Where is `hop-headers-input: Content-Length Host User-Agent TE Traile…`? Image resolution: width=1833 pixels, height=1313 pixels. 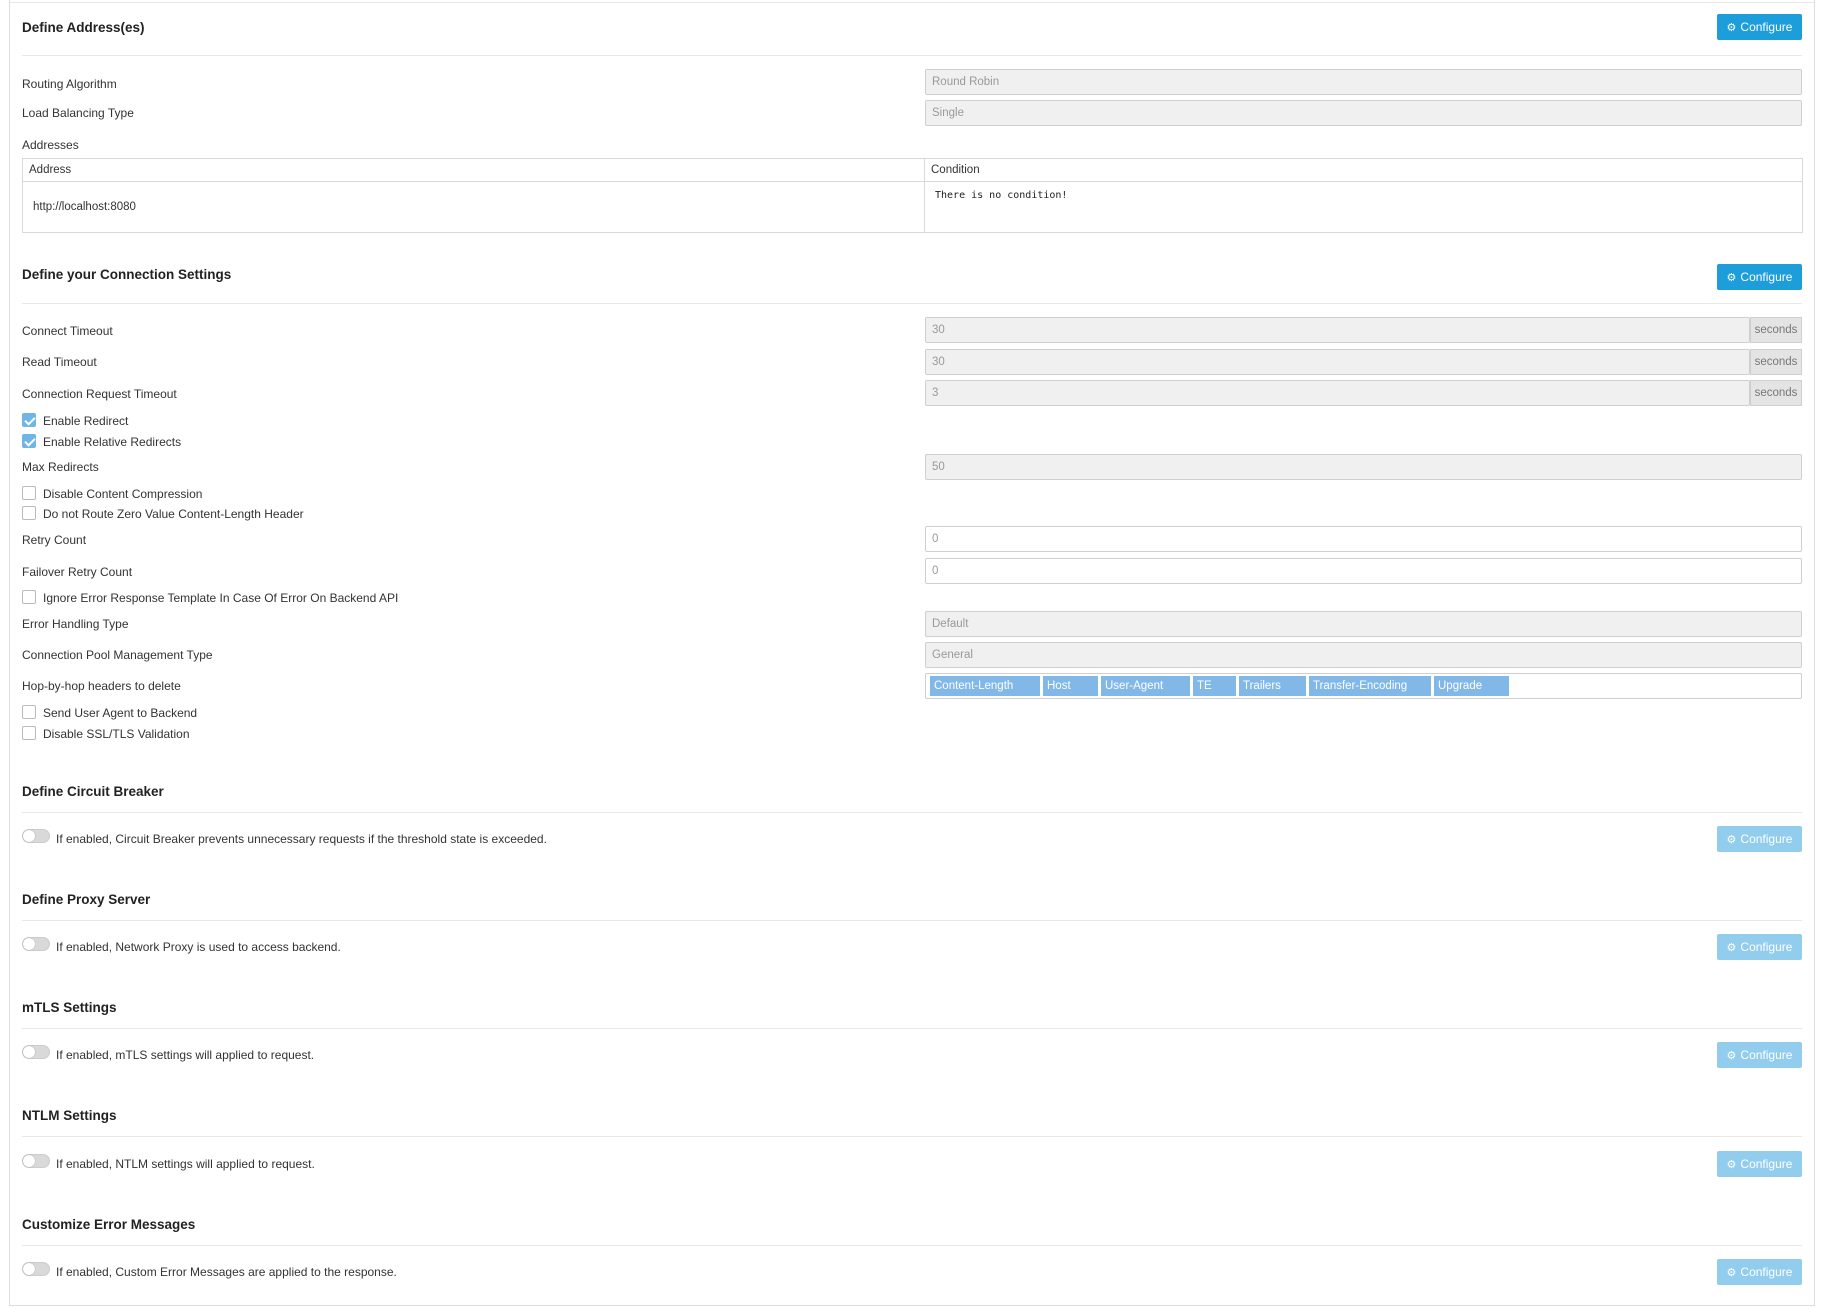 hop-headers-input: Content-Length Host User-Agent TE Traile… is located at coordinates (1363, 686).